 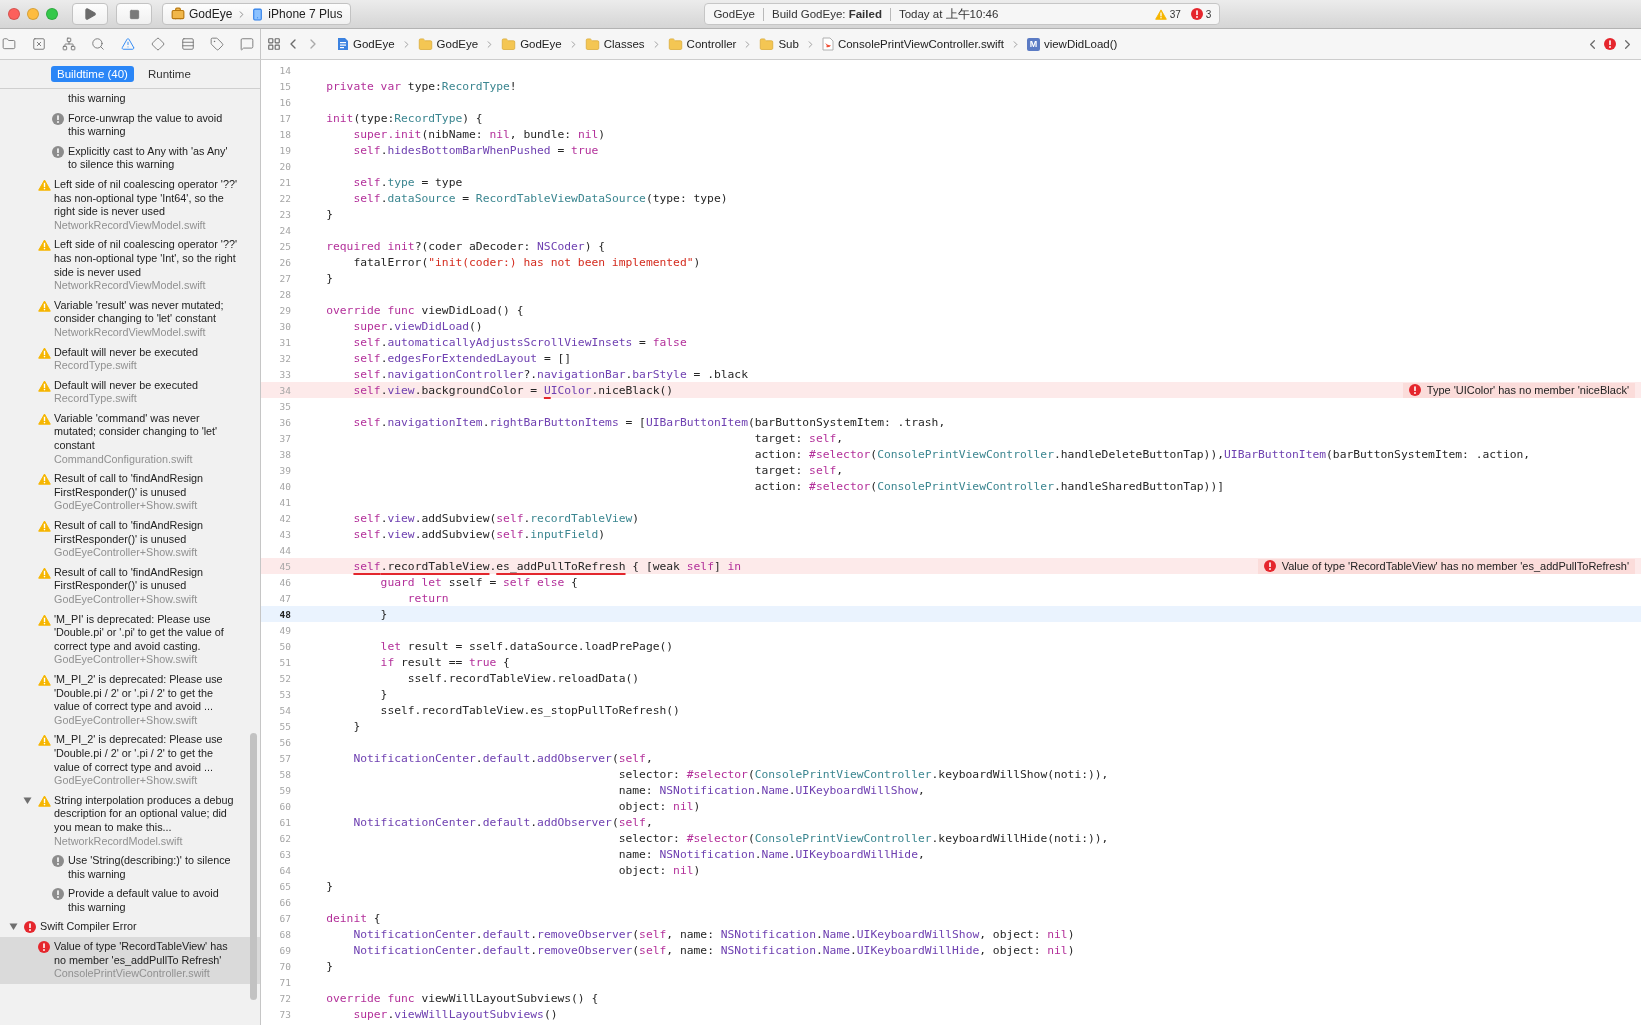 I want to click on line-number: 55, so click(x=285, y=726).